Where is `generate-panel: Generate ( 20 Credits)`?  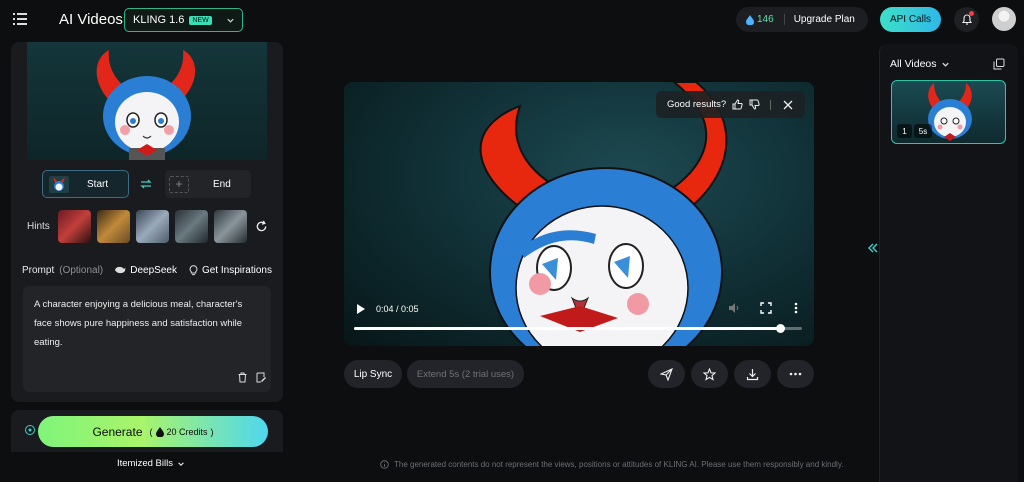 generate-panel: Generate ( 20 Credits) is located at coordinates (147, 431).